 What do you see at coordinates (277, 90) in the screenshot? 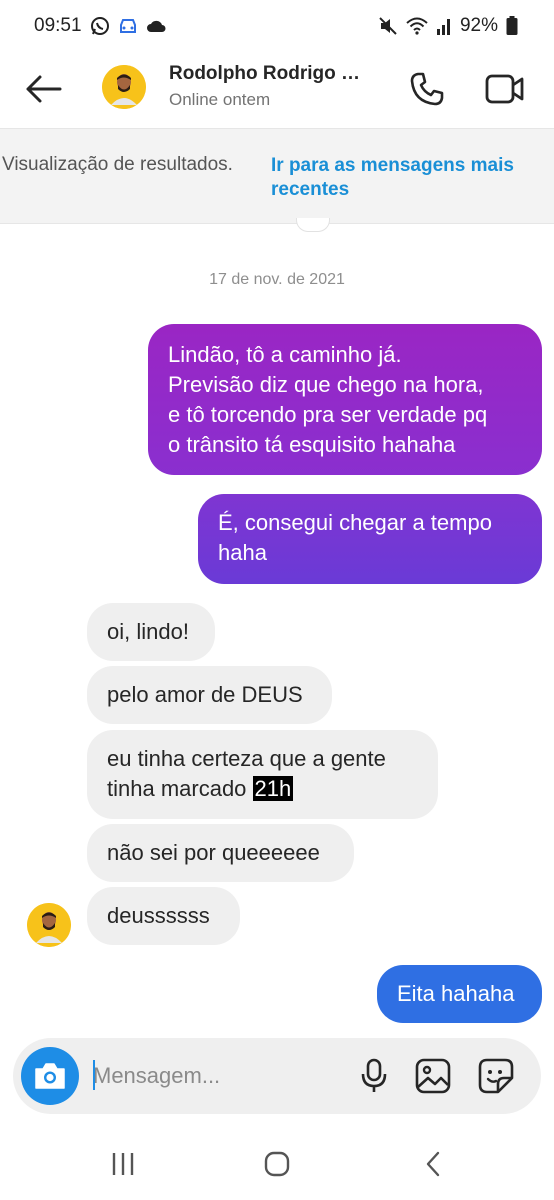
I see `chat-header: Rodolpho Rodrigo … Online ontem` at bounding box center [277, 90].